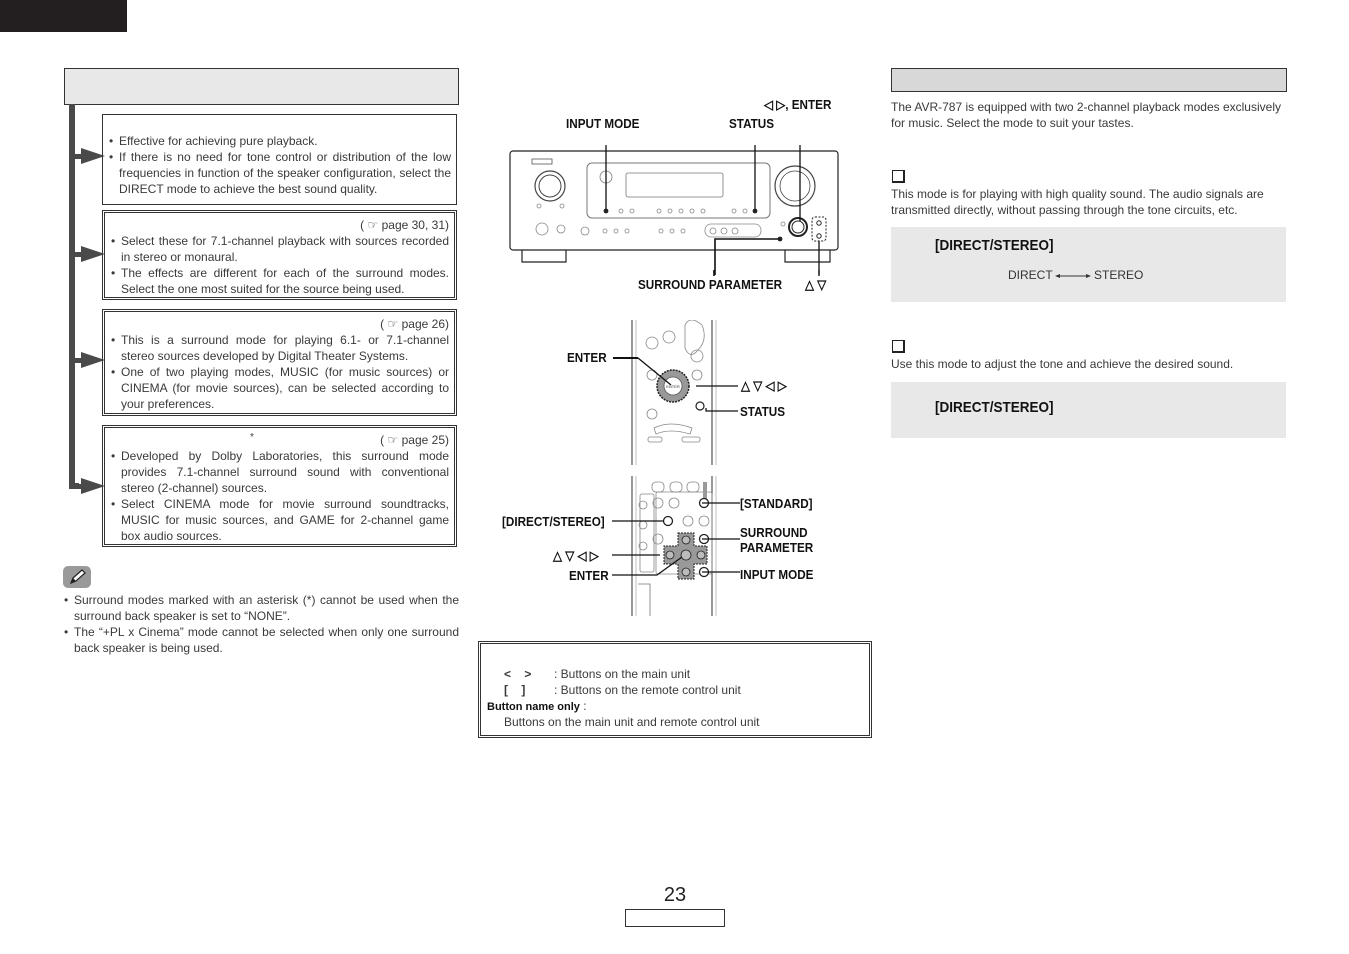 This screenshot has width=1349, height=954. Describe the element at coordinates (77, 577) in the screenshot. I see `pencil-icon` at that location.